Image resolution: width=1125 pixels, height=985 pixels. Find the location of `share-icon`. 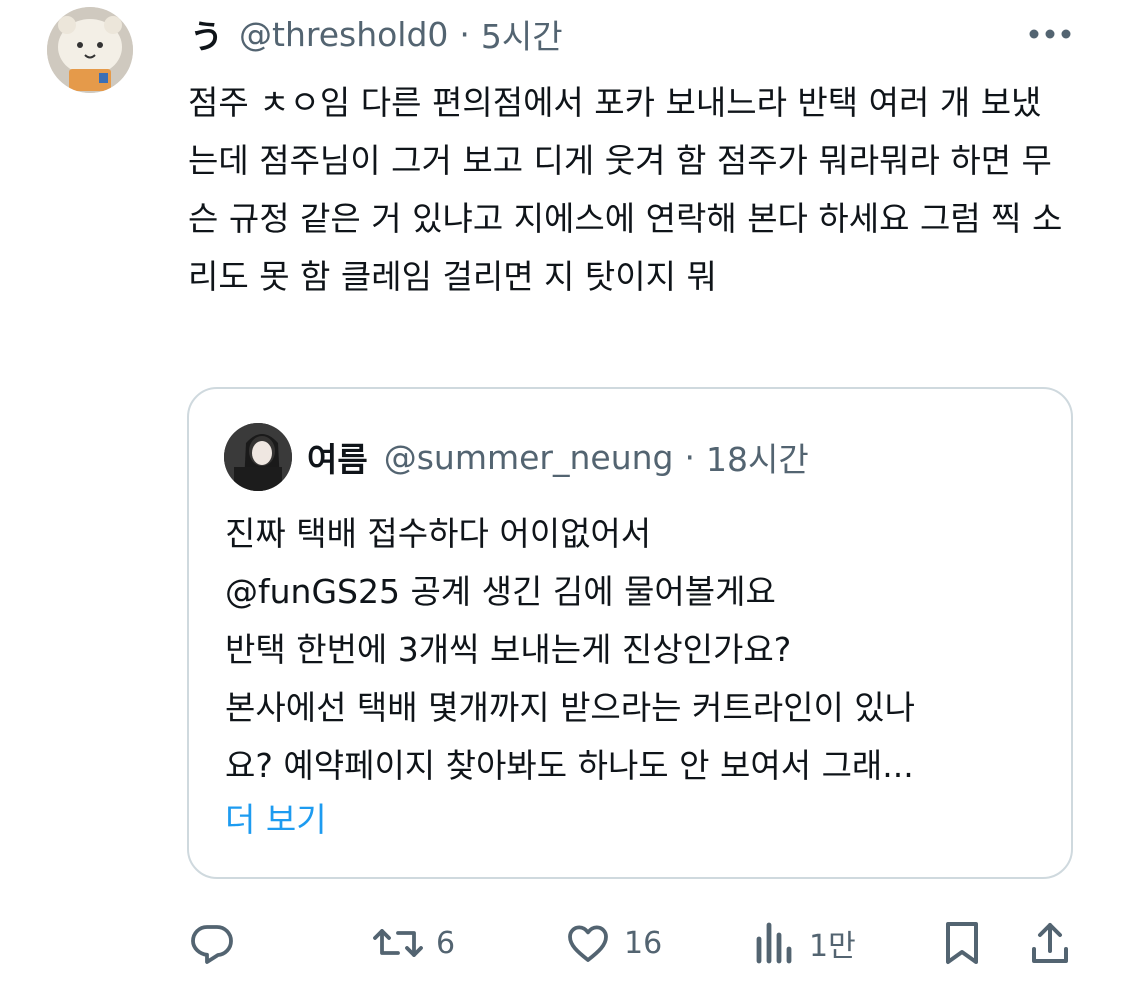

share-icon is located at coordinates (1050, 943).